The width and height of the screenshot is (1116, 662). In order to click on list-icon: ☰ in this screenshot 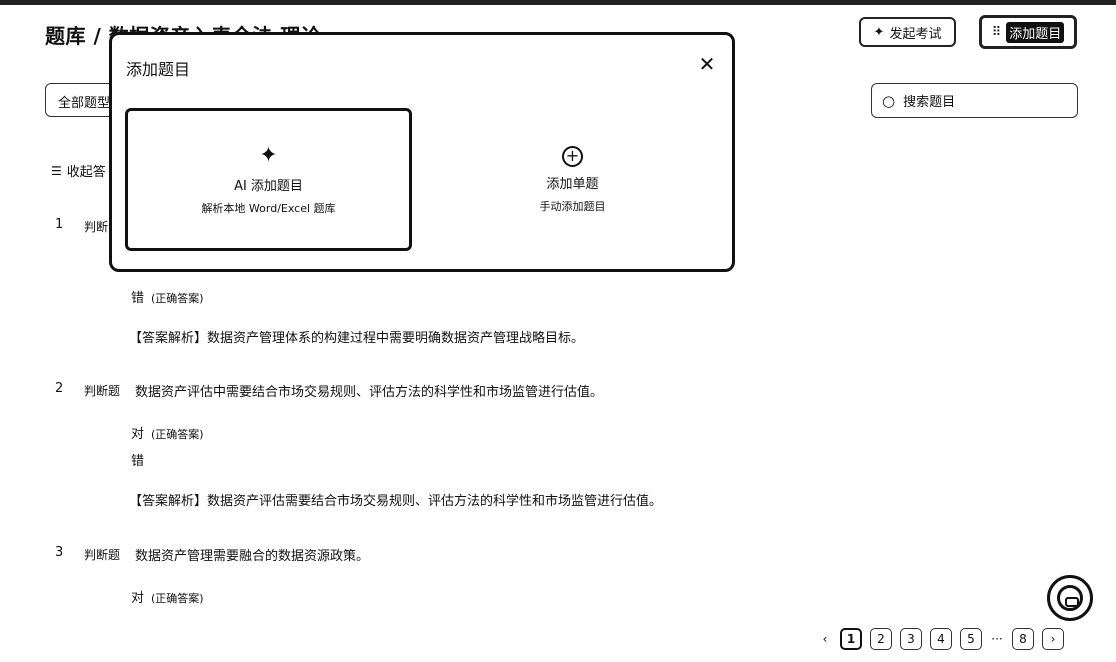, I will do `click(56, 170)`.